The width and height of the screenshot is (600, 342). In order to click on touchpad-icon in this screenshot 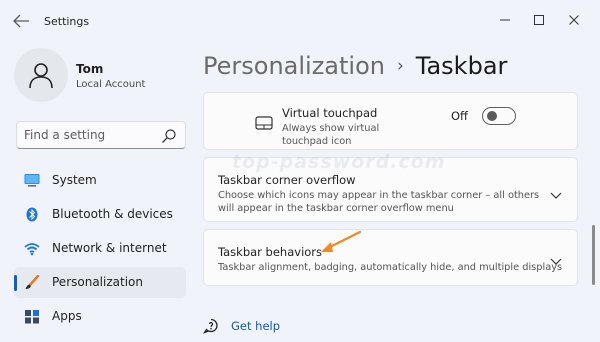, I will do `click(264, 122)`.